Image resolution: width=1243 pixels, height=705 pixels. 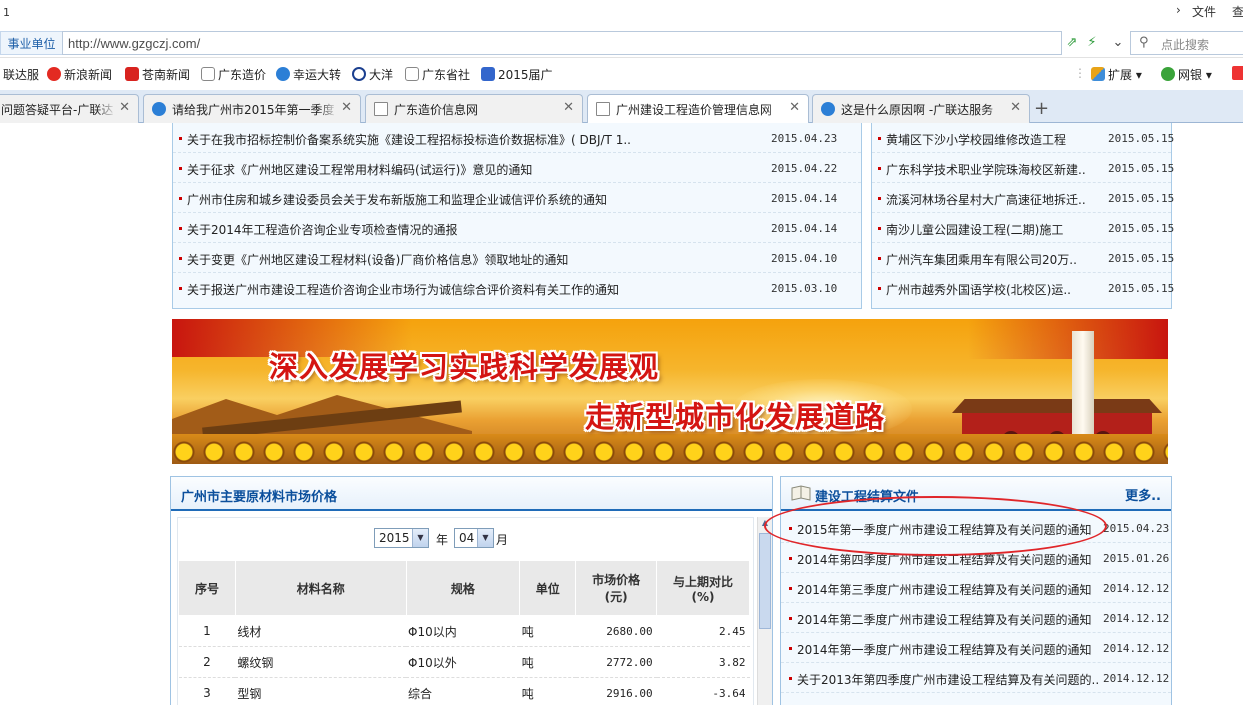 I want to click on year-select: 2015 ▼, so click(x=401, y=538).